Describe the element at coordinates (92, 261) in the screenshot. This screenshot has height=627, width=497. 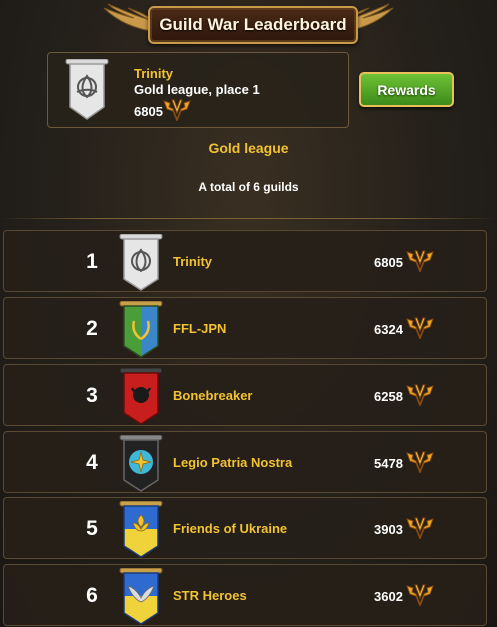
I see `rank-number: 1` at that location.